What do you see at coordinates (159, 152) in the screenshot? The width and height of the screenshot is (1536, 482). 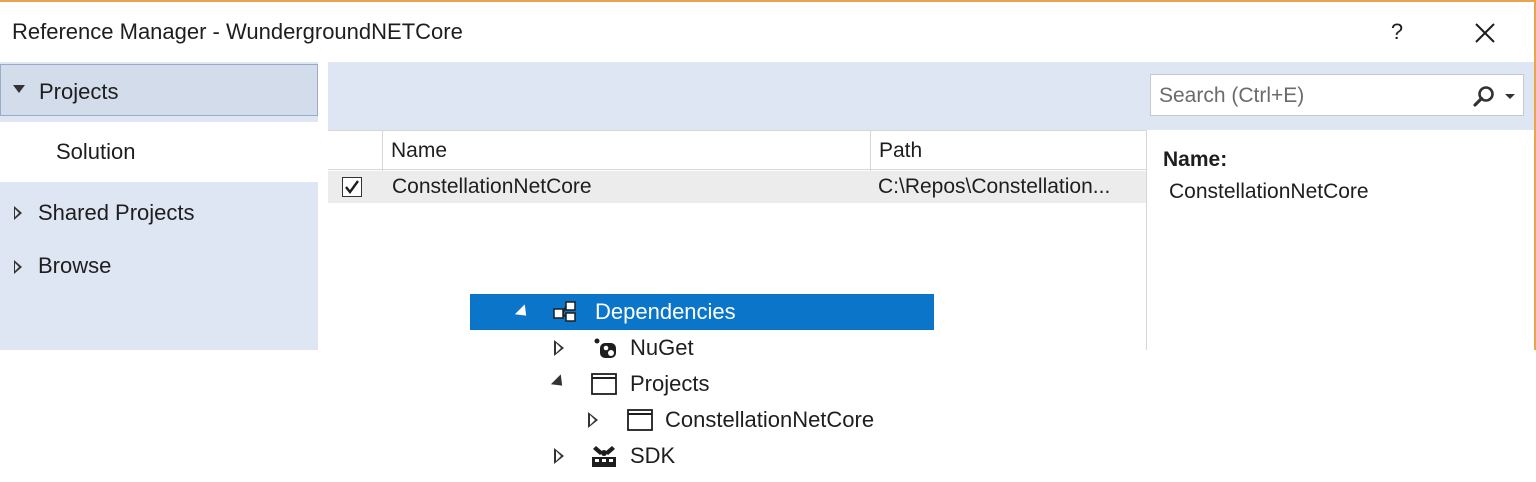 I see `nav-item-solution: Solution` at bounding box center [159, 152].